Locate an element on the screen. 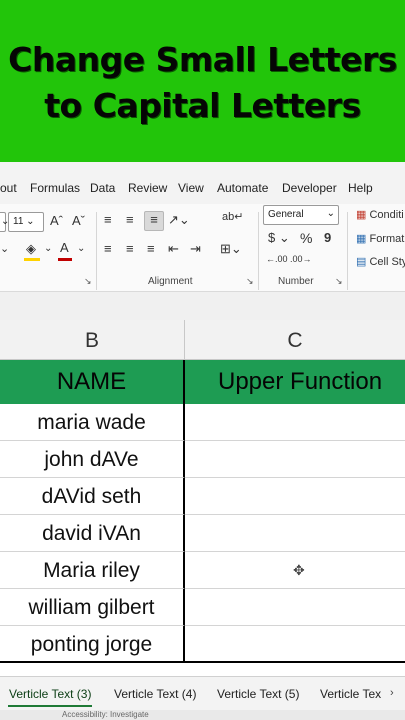  decrease-indent-icon: ⇤ is located at coordinates (173, 249).